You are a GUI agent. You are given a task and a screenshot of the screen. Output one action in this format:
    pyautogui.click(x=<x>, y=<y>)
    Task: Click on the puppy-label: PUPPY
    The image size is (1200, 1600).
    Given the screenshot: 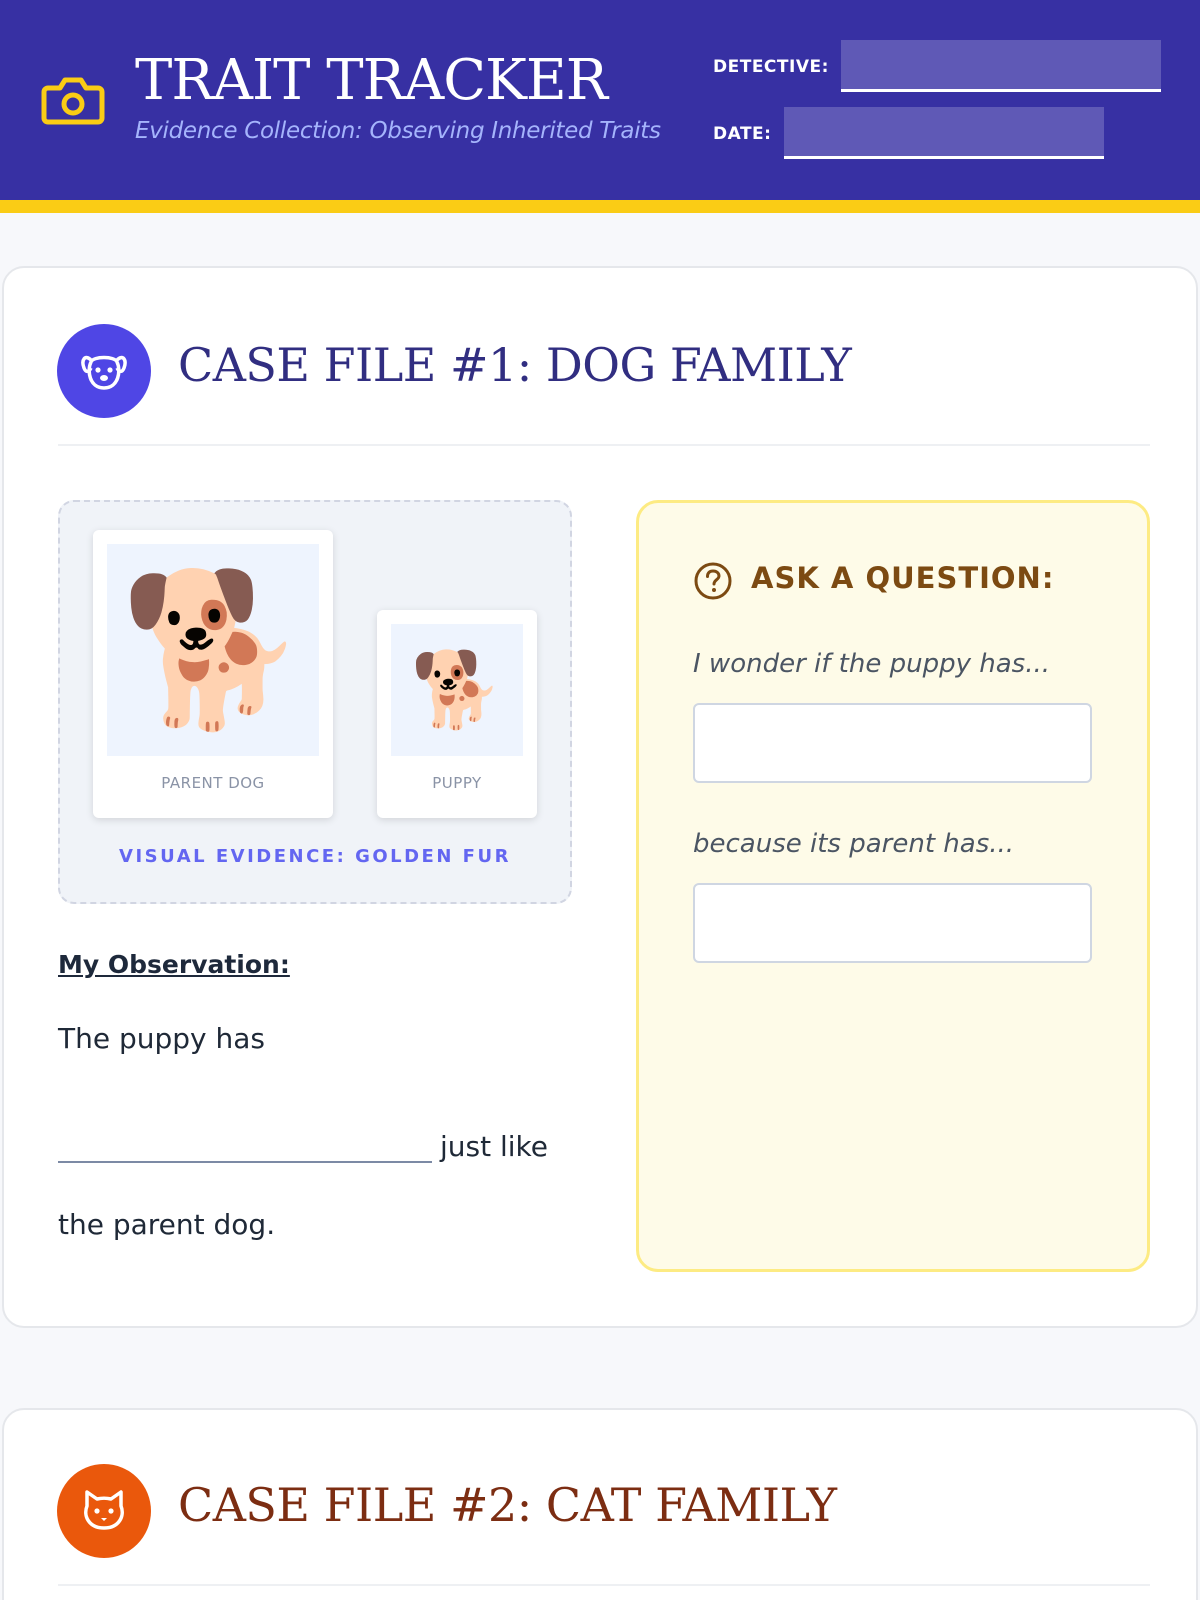 What is the action you would take?
    pyautogui.click(x=457, y=783)
    